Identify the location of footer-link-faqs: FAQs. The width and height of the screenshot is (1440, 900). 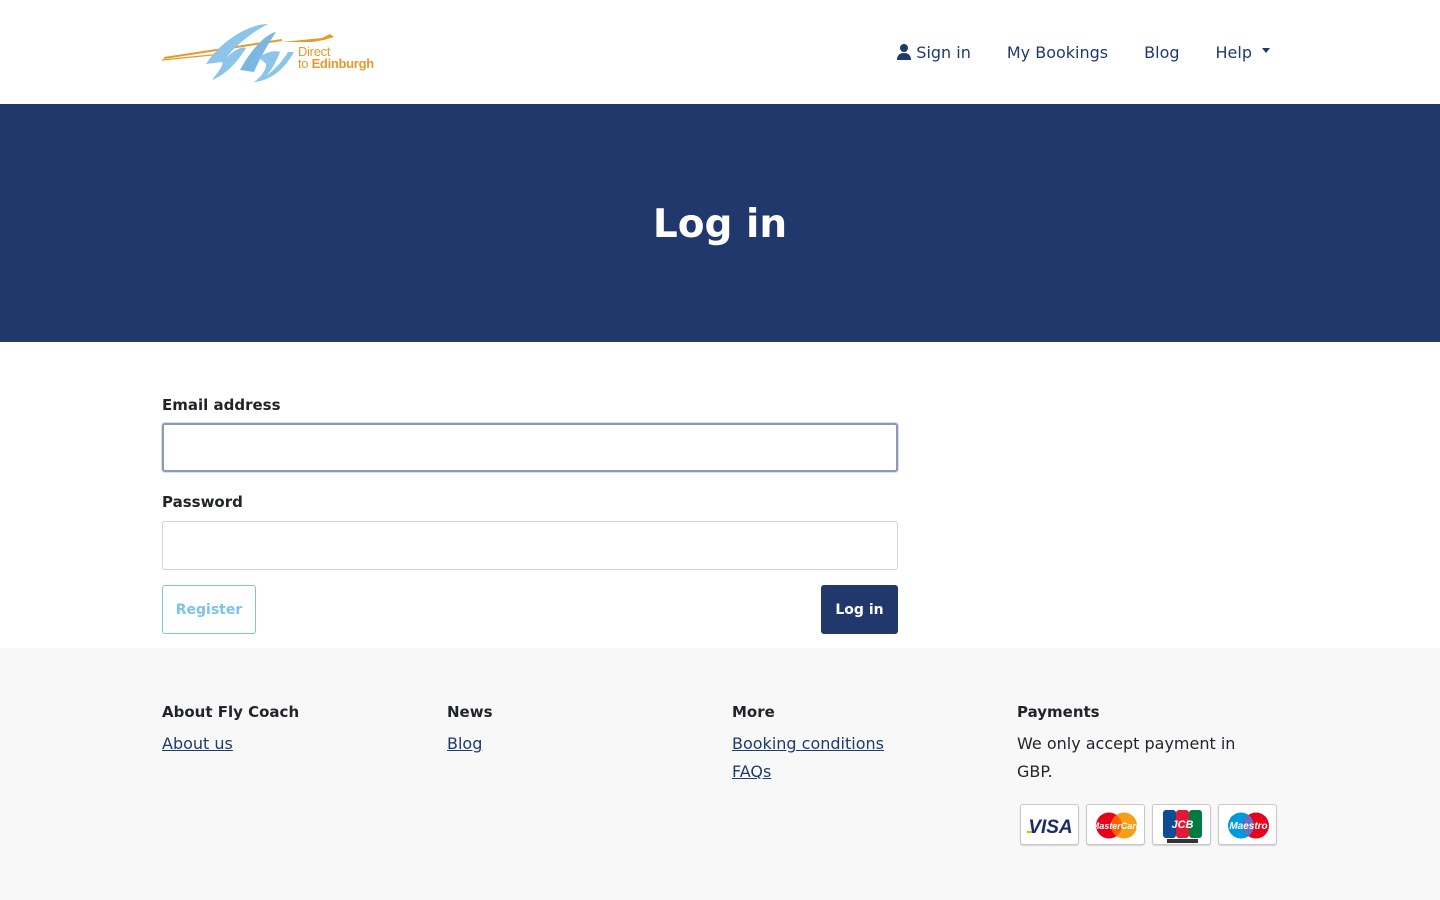
(862, 772).